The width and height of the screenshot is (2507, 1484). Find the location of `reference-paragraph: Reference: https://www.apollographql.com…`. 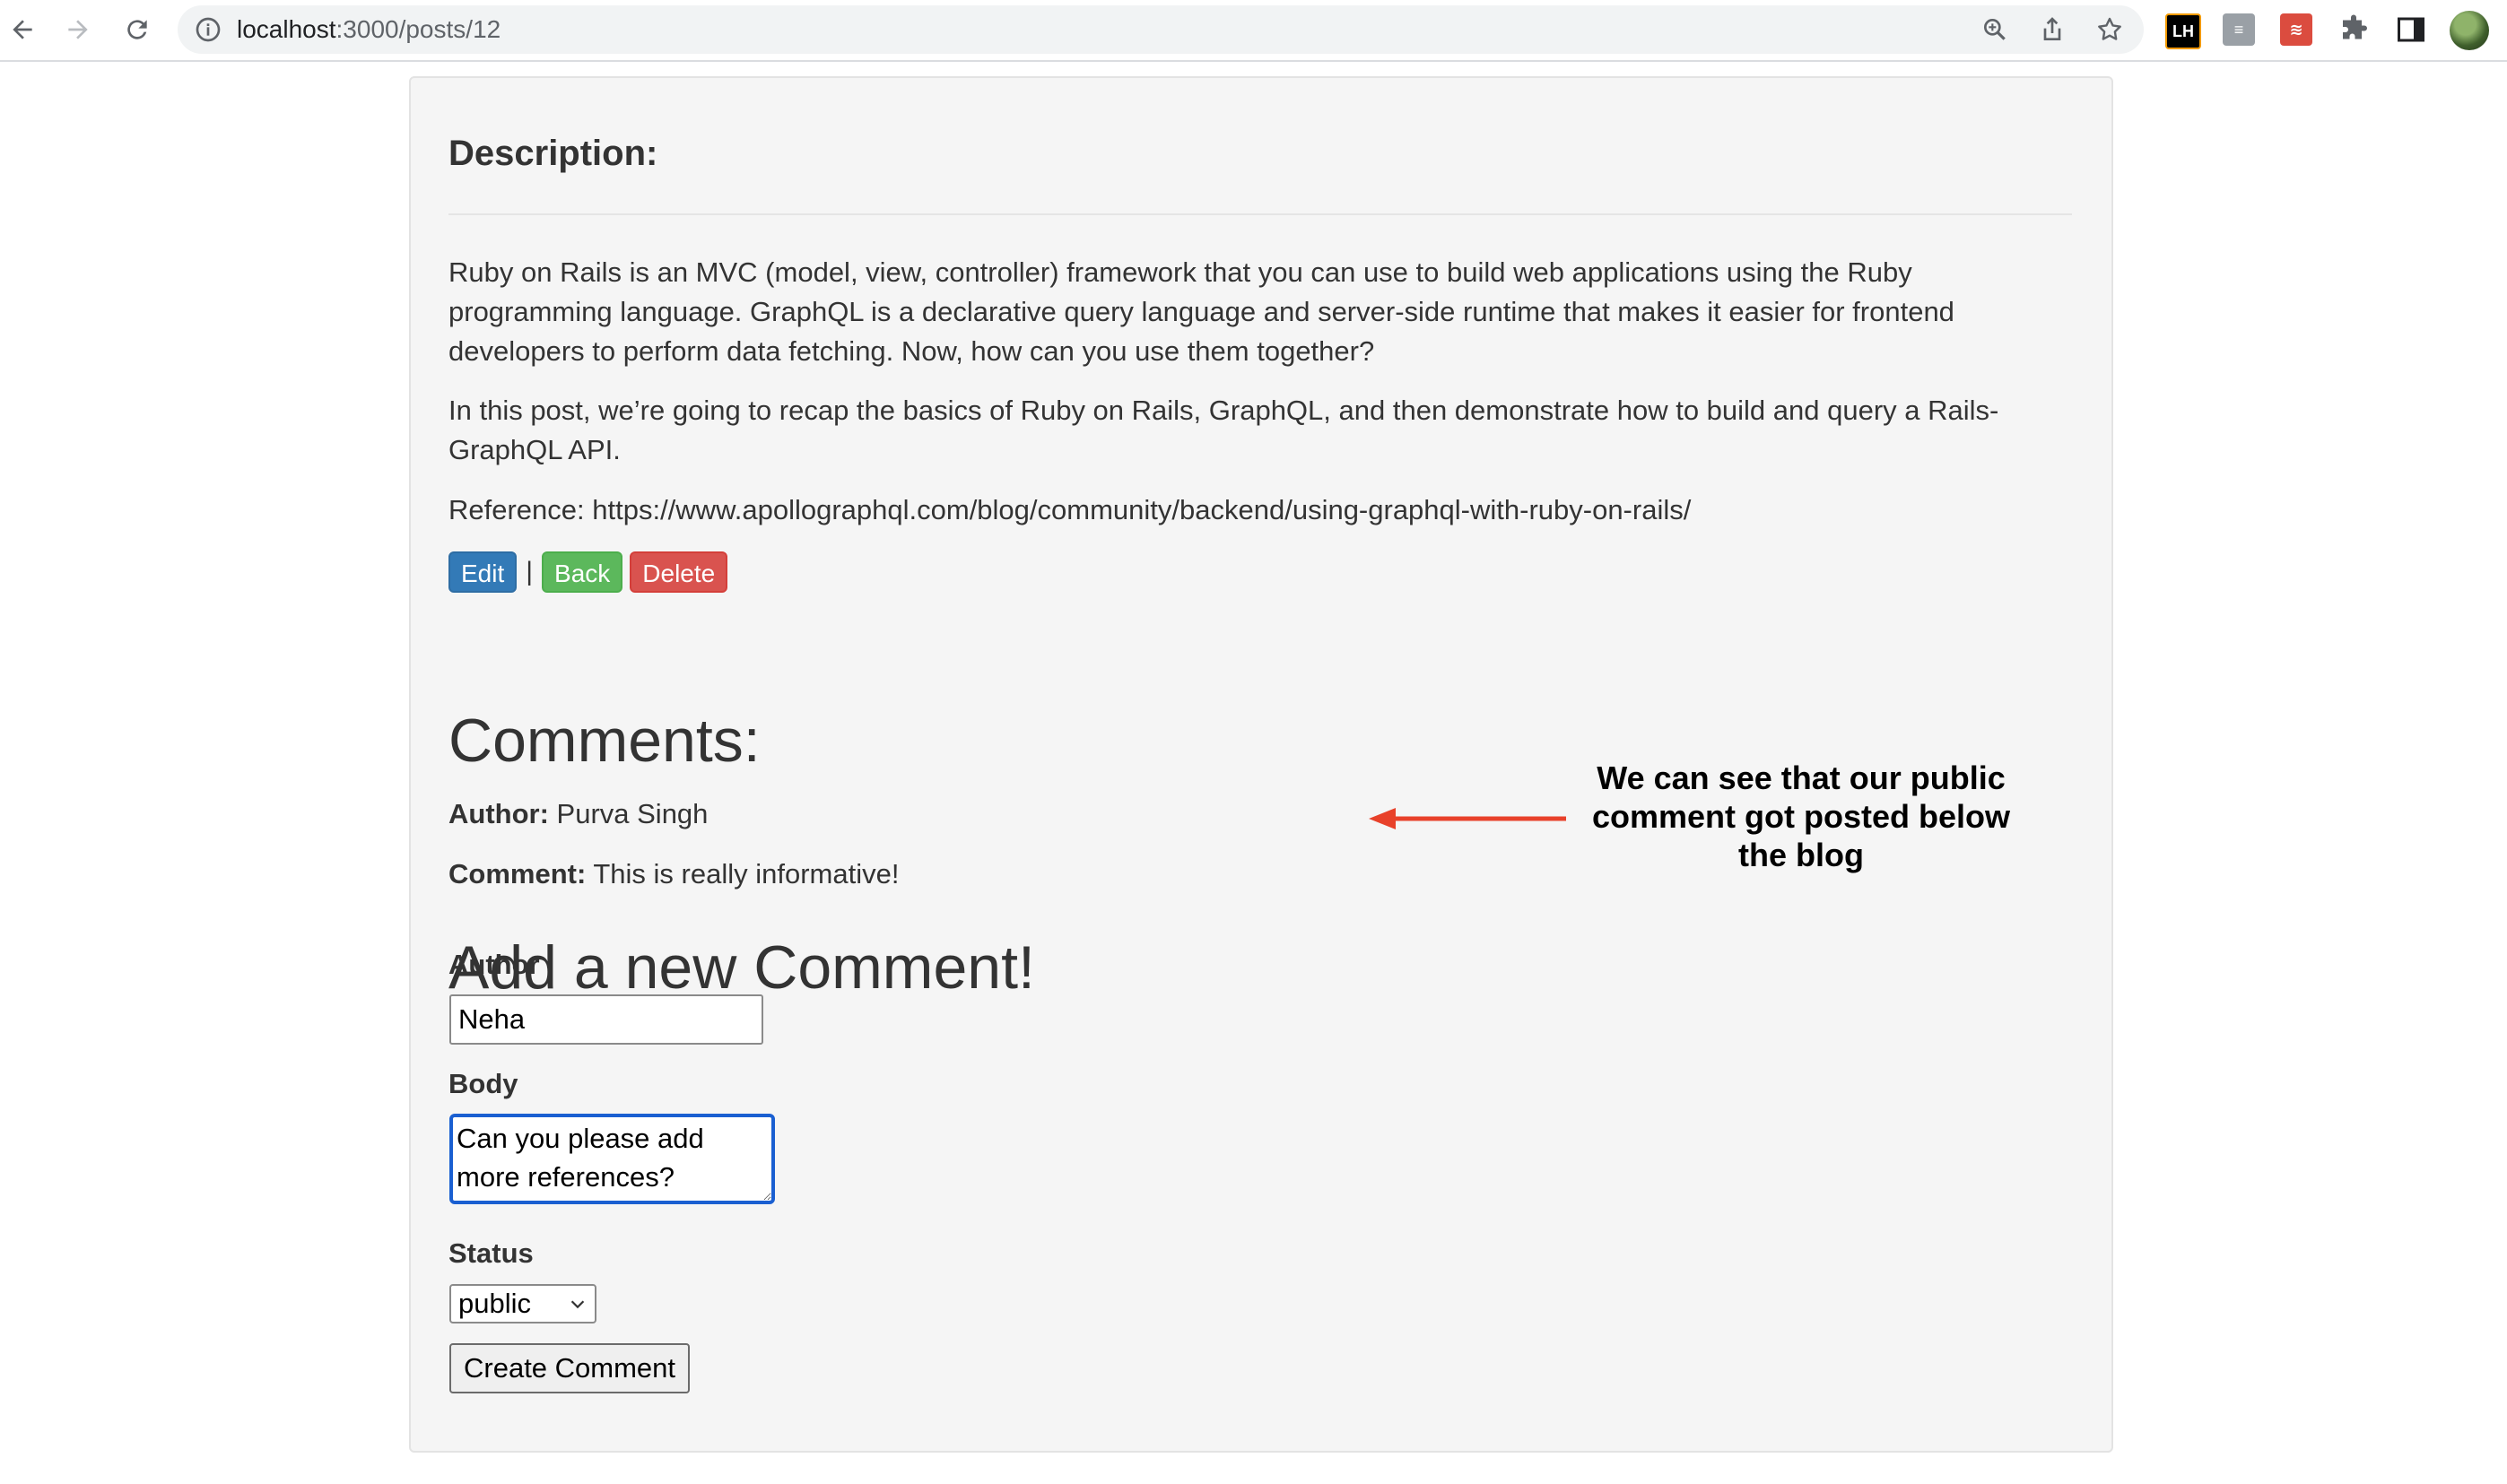

reference-paragraph: Reference: https://www.apollographql.com… is located at coordinates (1070, 510).